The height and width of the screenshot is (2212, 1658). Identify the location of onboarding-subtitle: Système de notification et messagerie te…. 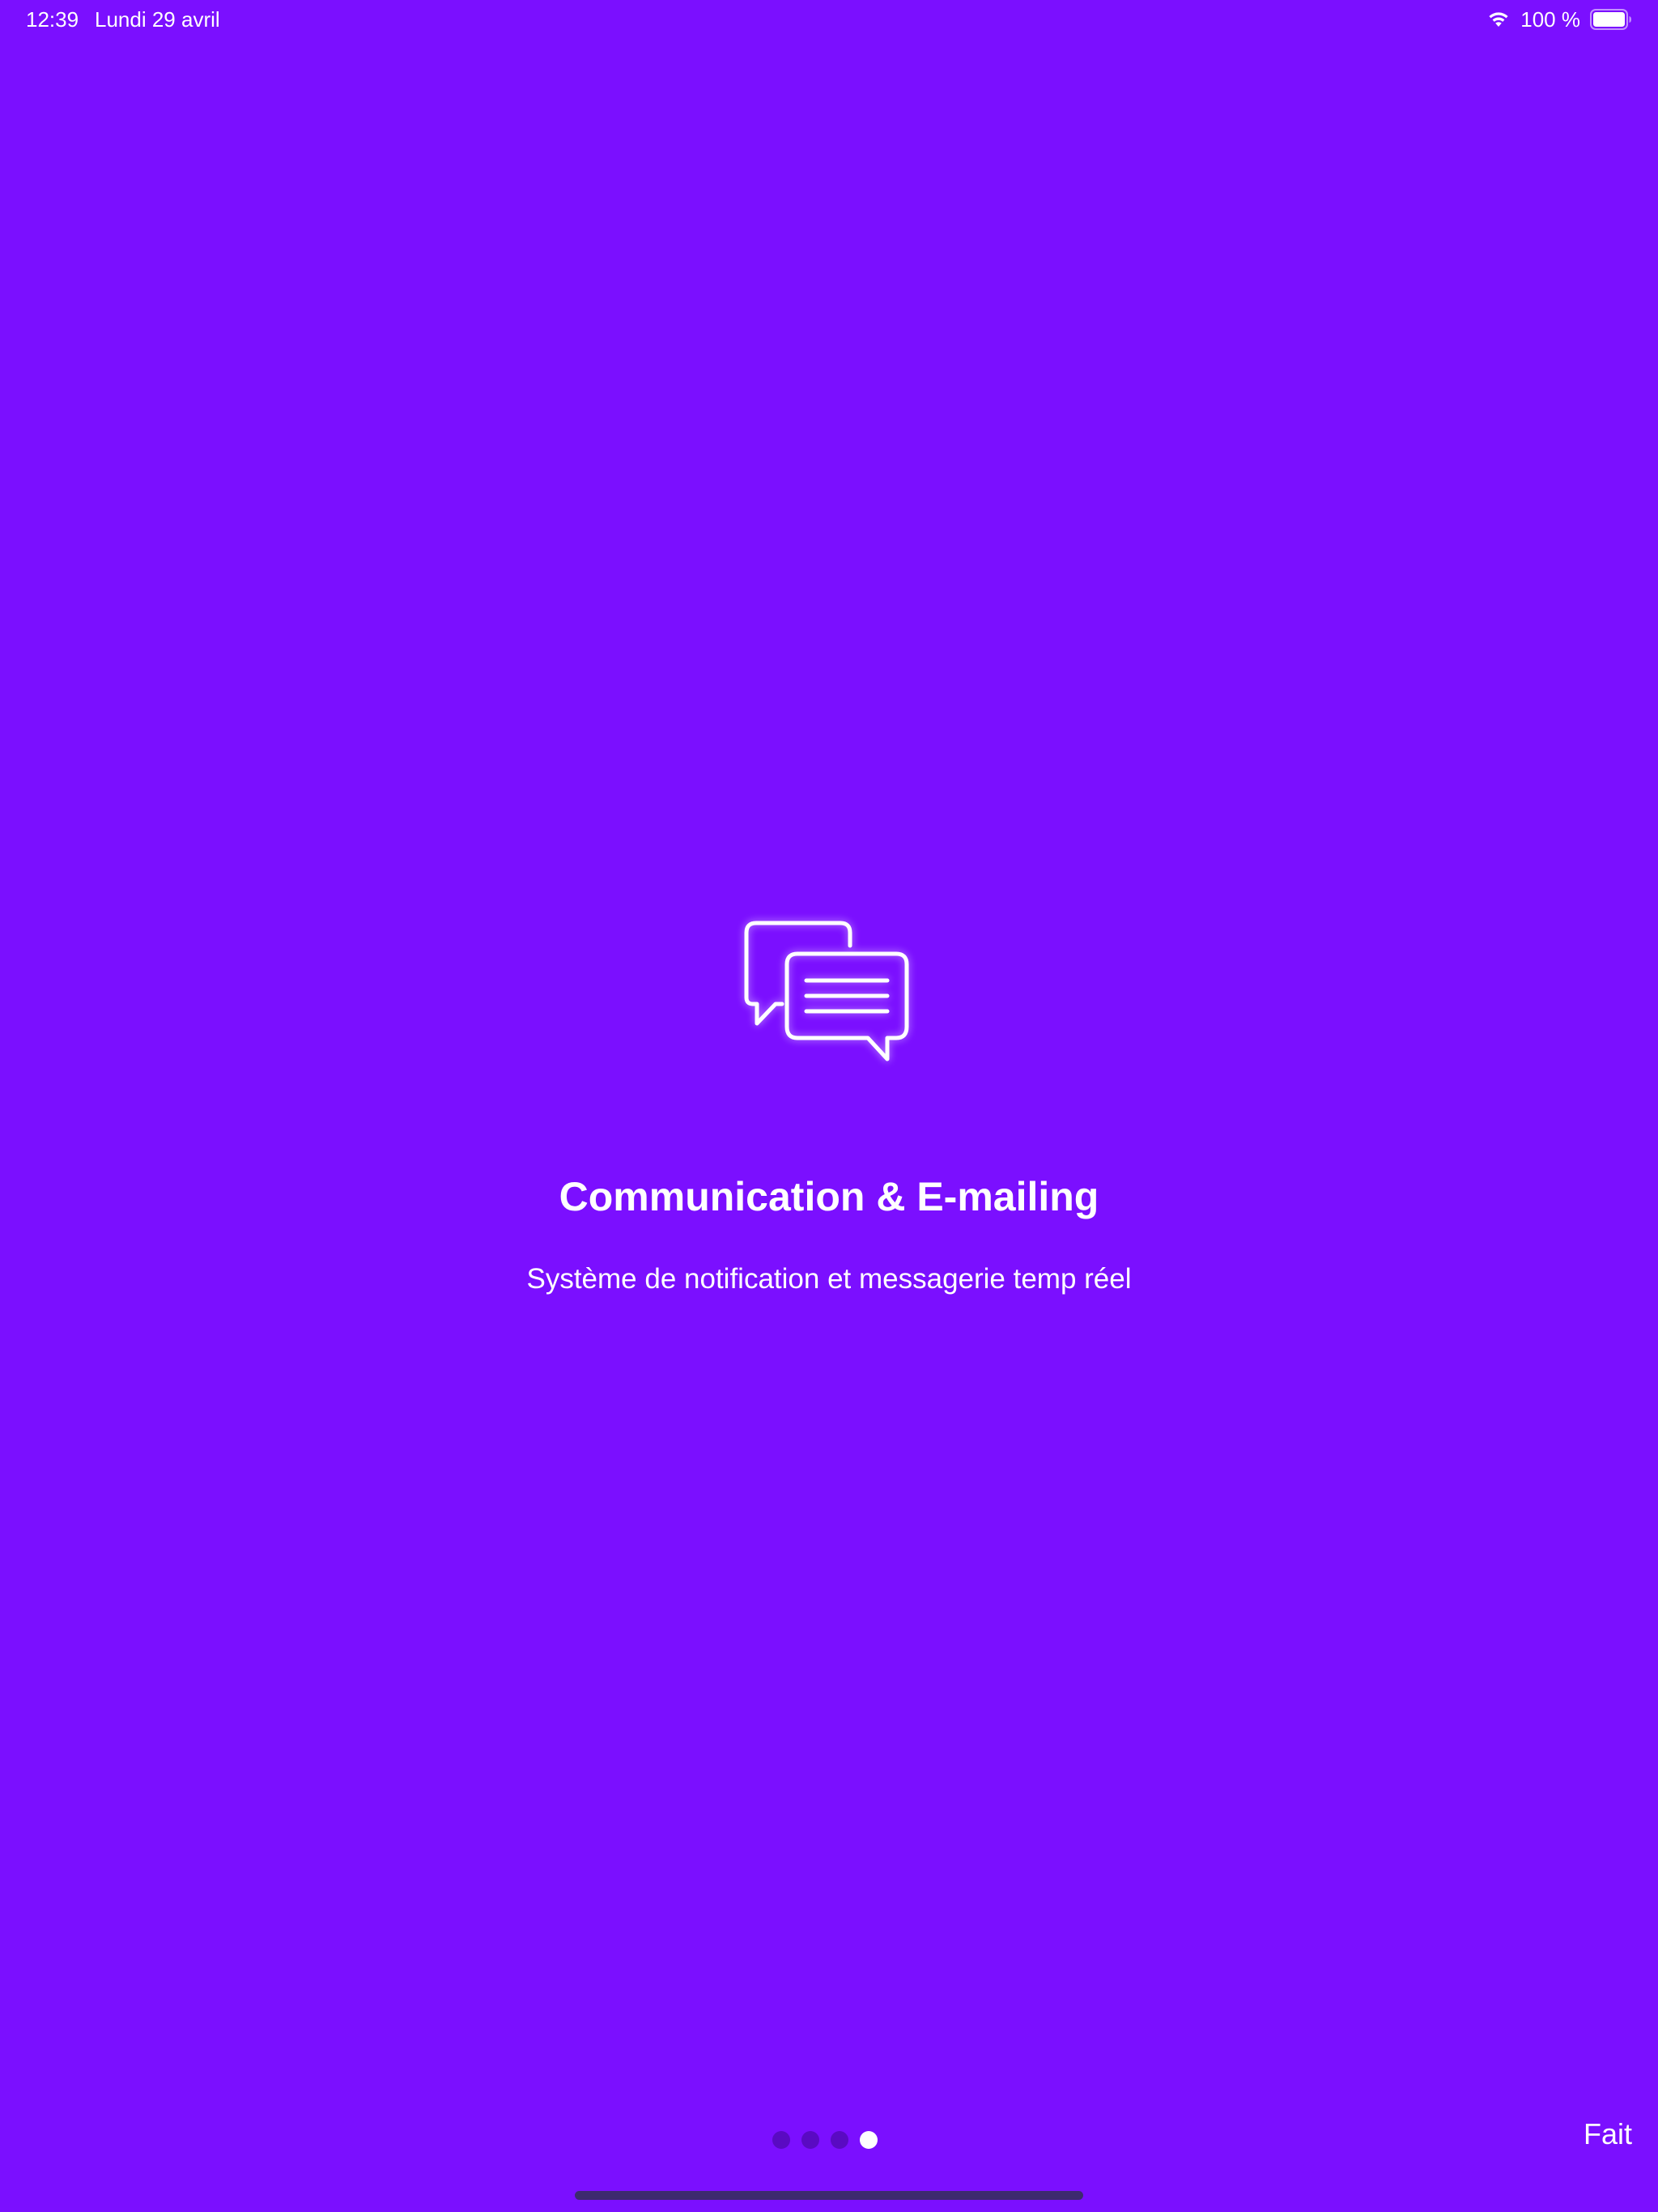
(829, 1279).